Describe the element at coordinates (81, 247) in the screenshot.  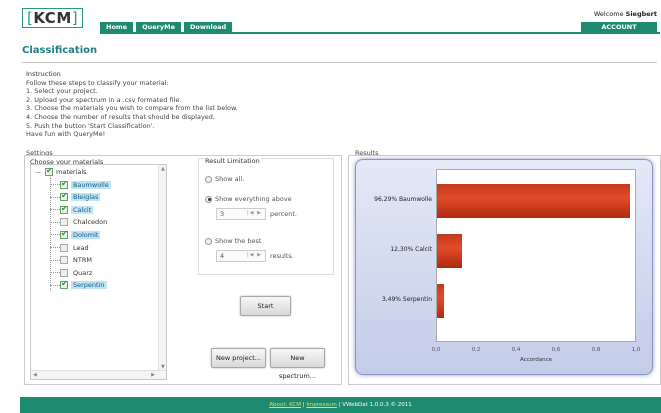
I see `material-label: Lead` at that location.